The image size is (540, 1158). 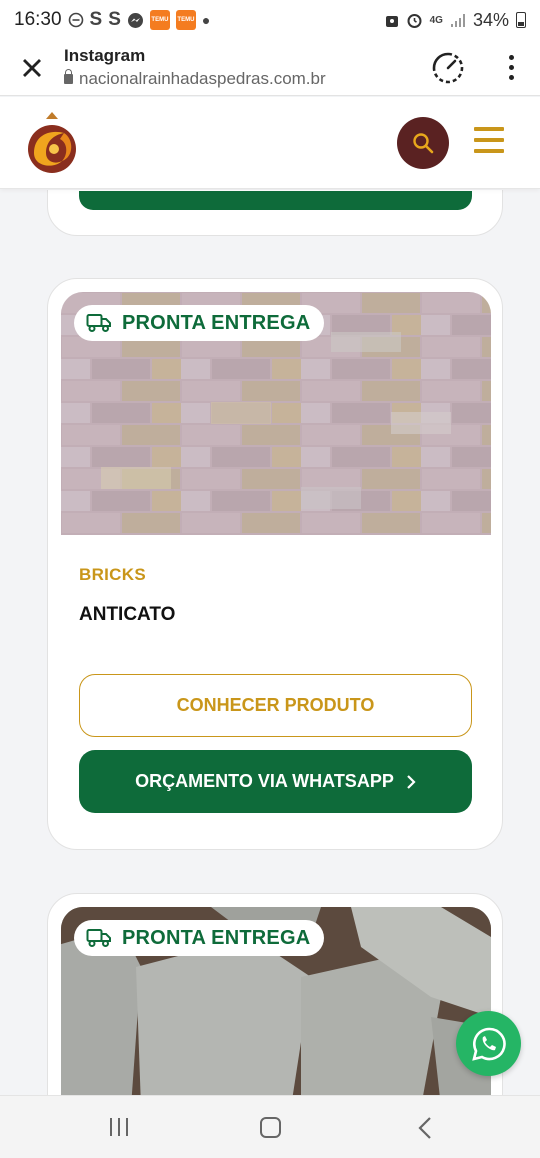 I want to click on page-speed-button, so click(x=448, y=68).